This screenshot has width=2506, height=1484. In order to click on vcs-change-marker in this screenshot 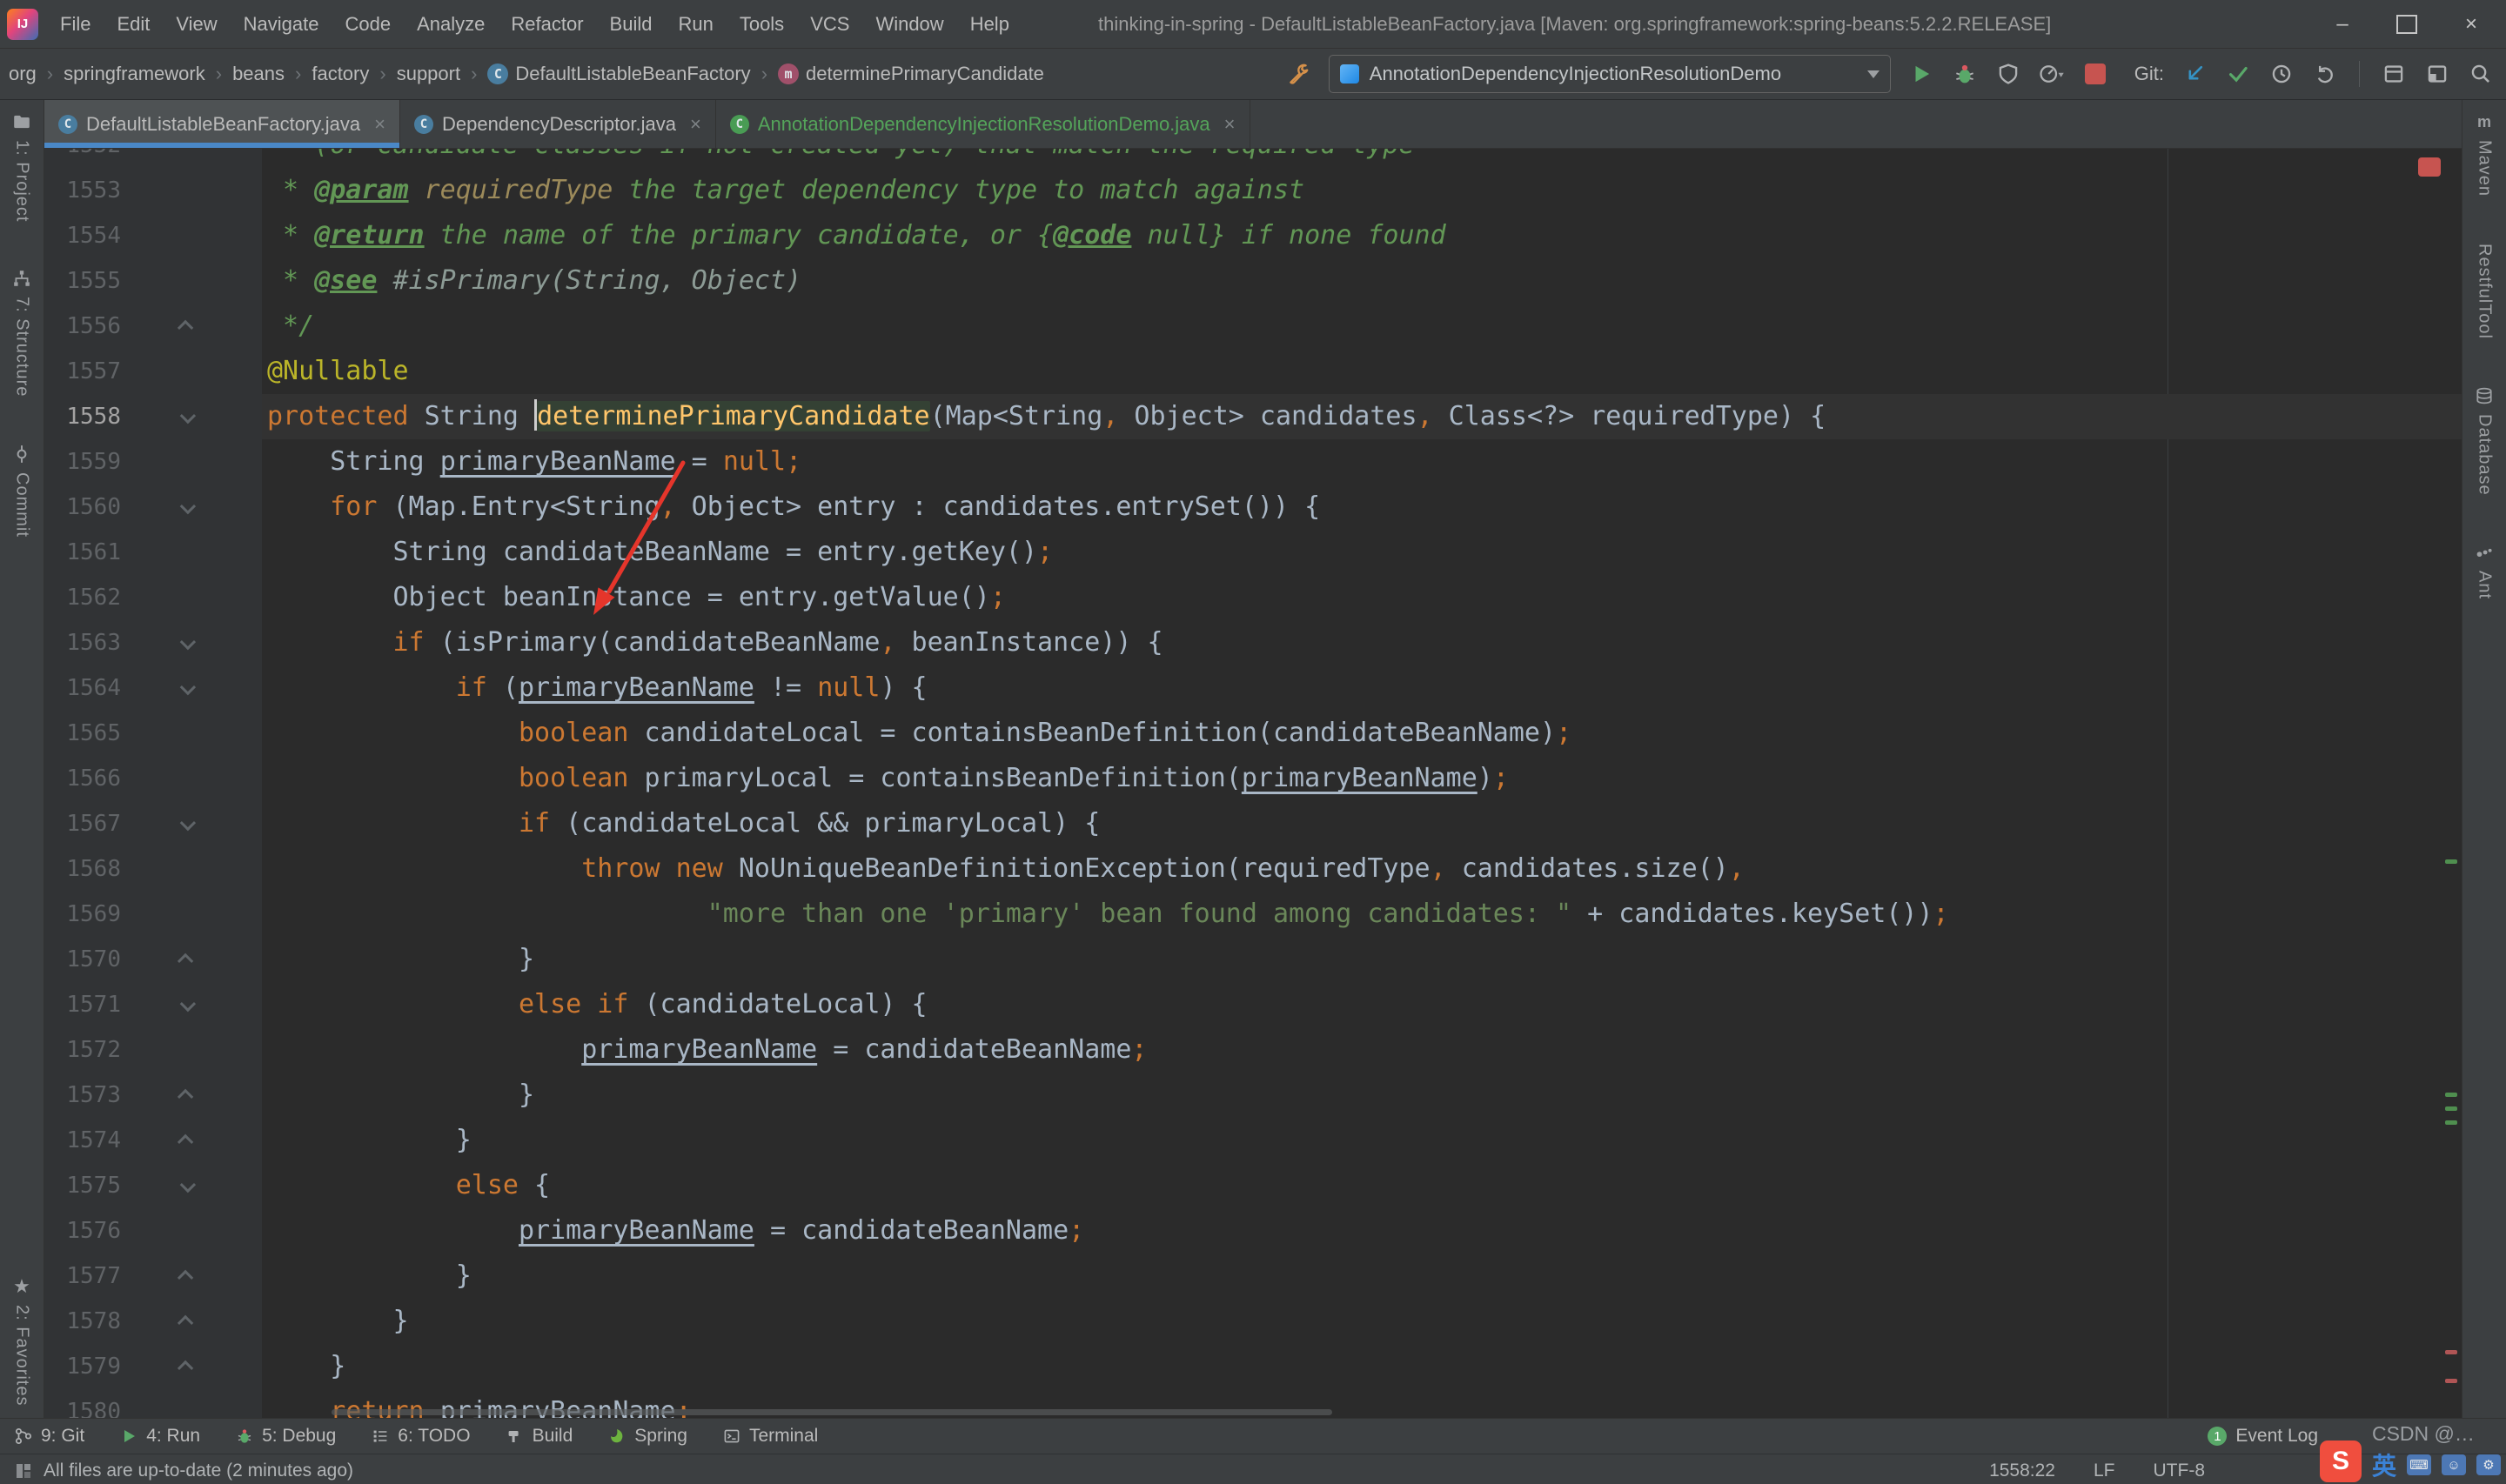, I will do `click(2451, 1109)`.